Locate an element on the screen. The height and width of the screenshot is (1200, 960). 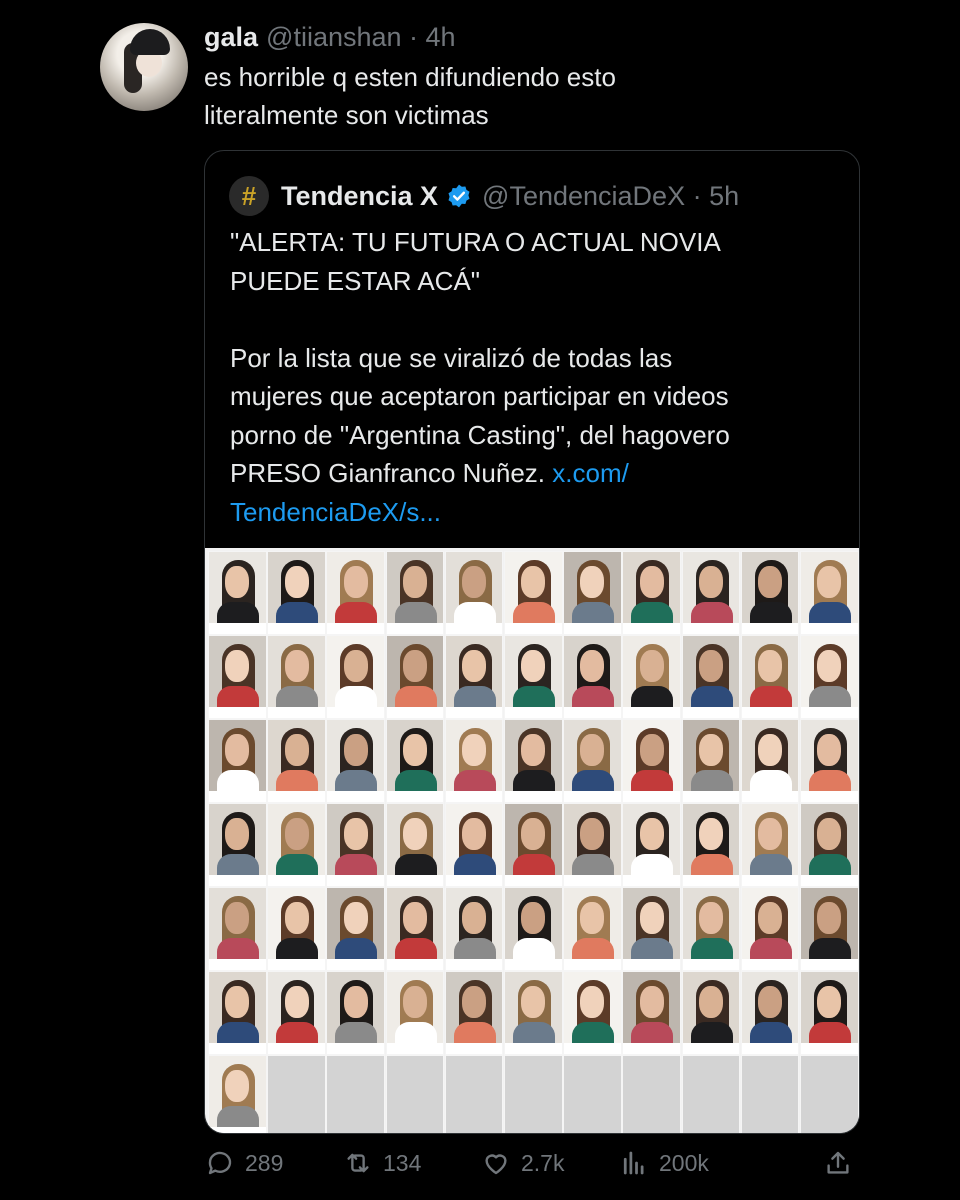
quoted-tweet-header: # Tendencia X @TendenciaDeX · 5h is located at coordinates (484, 196).